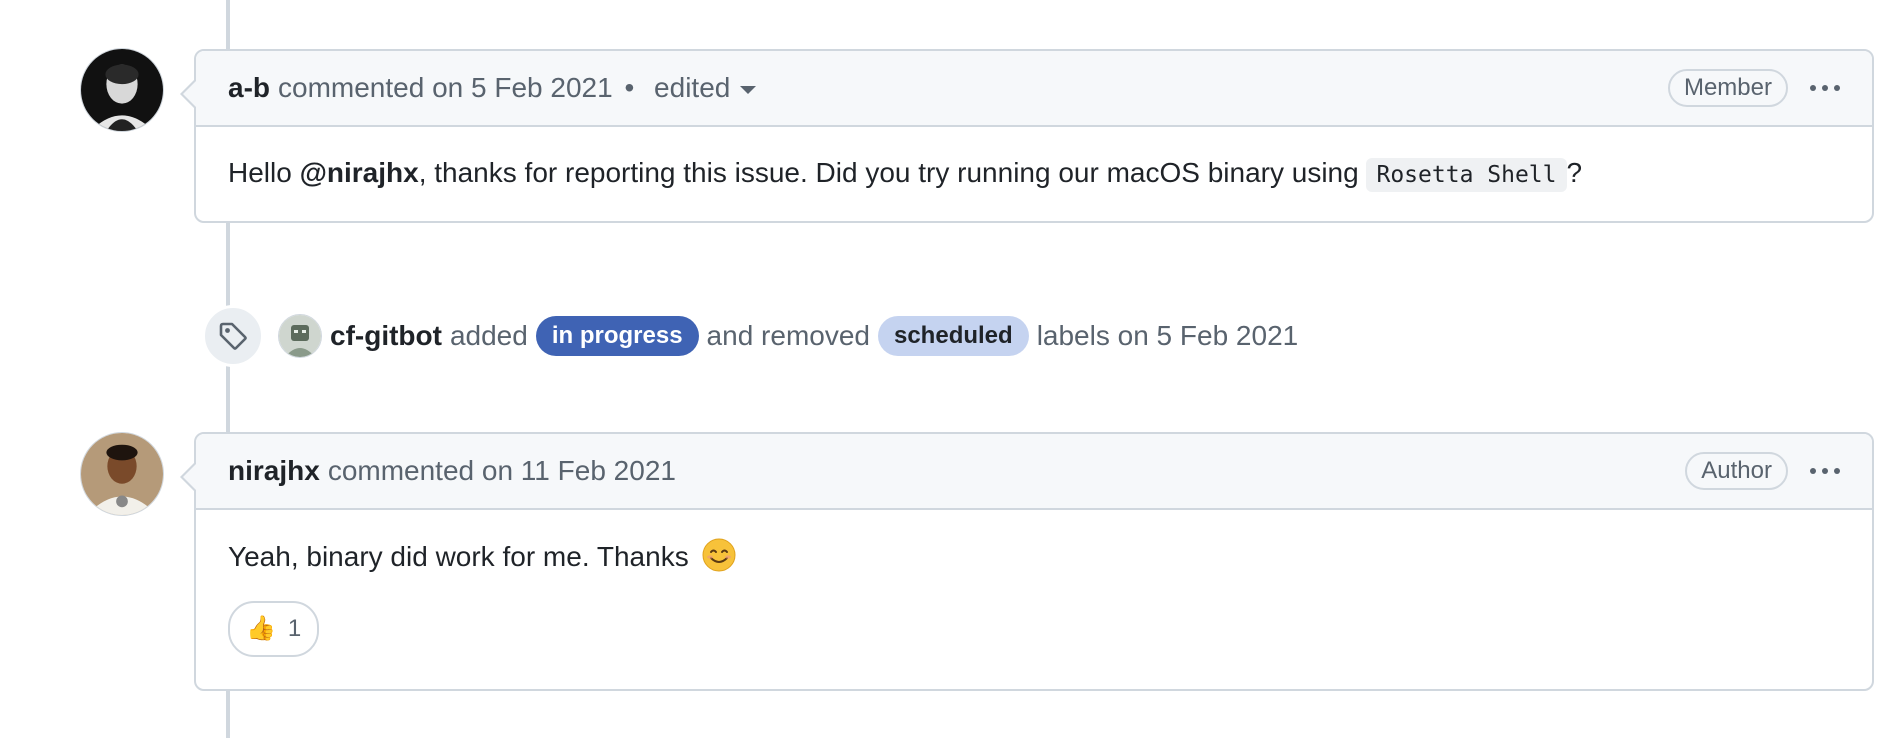 The width and height of the screenshot is (1904, 738). Describe the element at coordinates (1574, 172) in the screenshot. I see `body-text: ?` at that location.